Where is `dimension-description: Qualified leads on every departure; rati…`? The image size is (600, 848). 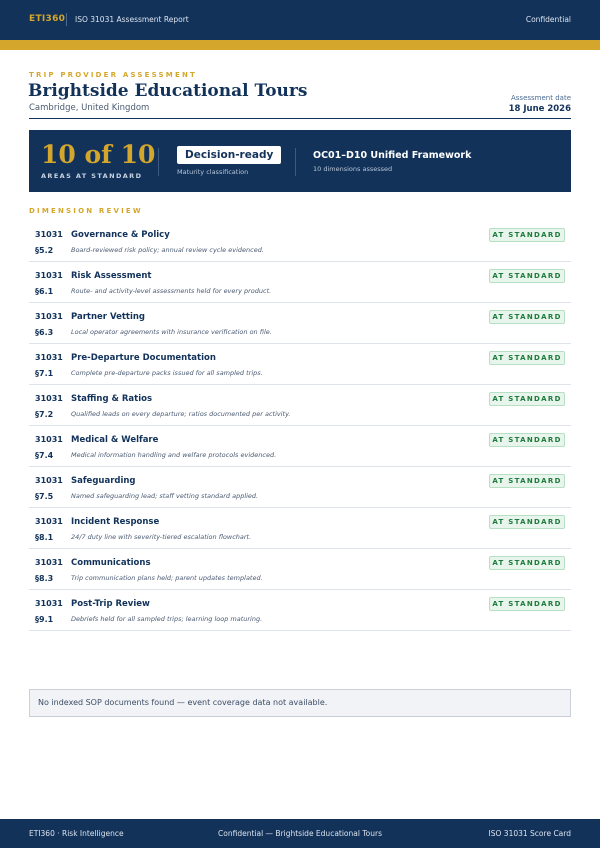 dimension-description: Qualified leads on every departure; rati… is located at coordinates (181, 414).